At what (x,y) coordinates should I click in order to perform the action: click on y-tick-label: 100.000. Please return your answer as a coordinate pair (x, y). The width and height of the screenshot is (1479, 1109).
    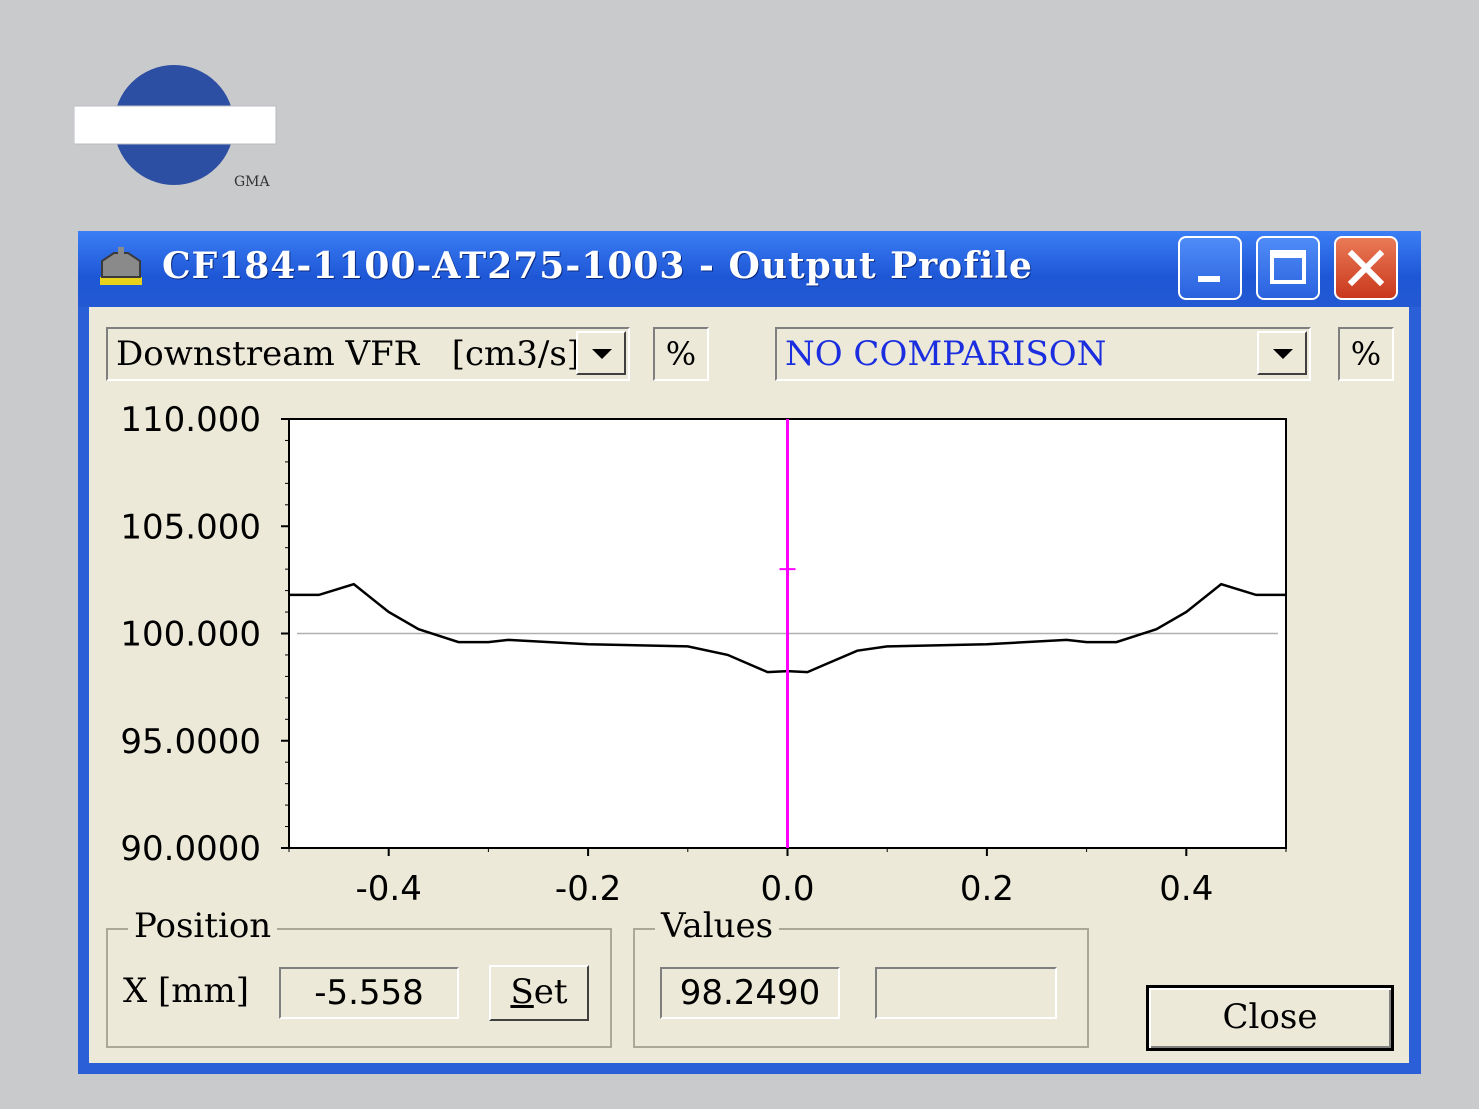
    Looking at the image, I should click on (190, 635).